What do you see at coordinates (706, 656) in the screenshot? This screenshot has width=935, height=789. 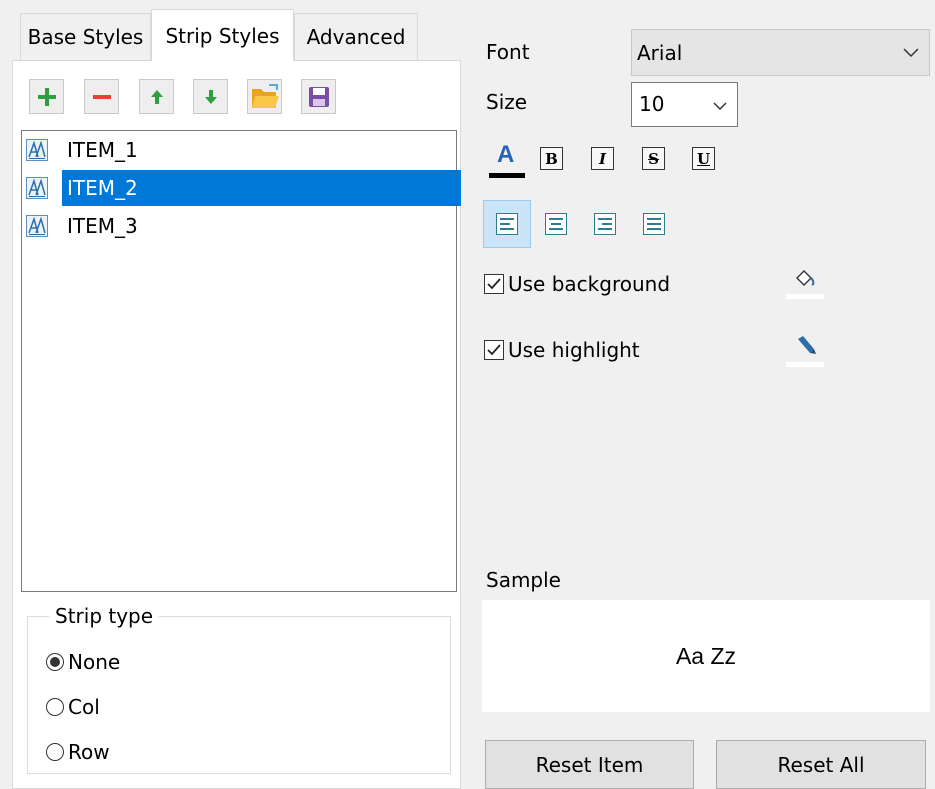 I see `sample-preview: Aa Zz` at bounding box center [706, 656].